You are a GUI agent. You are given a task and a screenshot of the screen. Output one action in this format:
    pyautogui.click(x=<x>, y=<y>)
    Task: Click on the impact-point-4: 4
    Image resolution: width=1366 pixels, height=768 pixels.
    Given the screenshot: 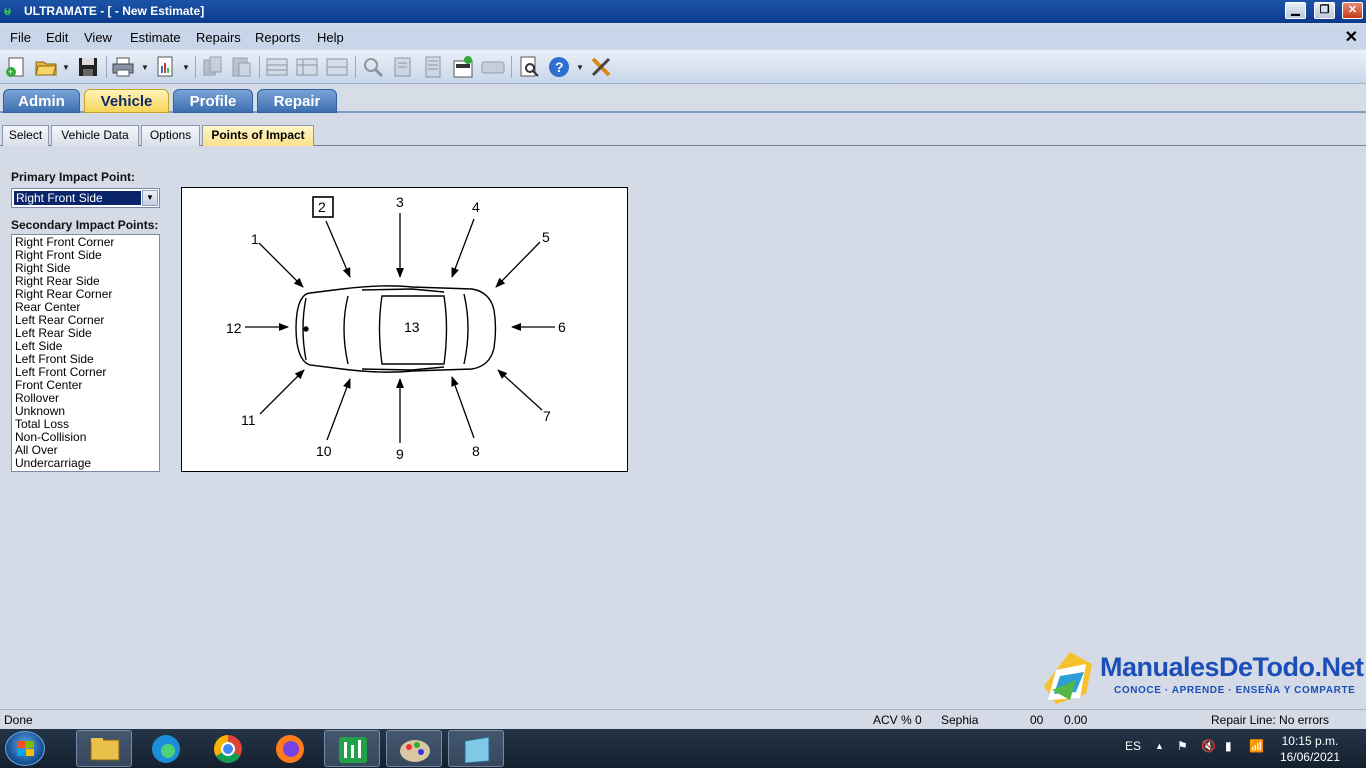 What is the action you would take?
    pyautogui.click(x=476, y=207)
    